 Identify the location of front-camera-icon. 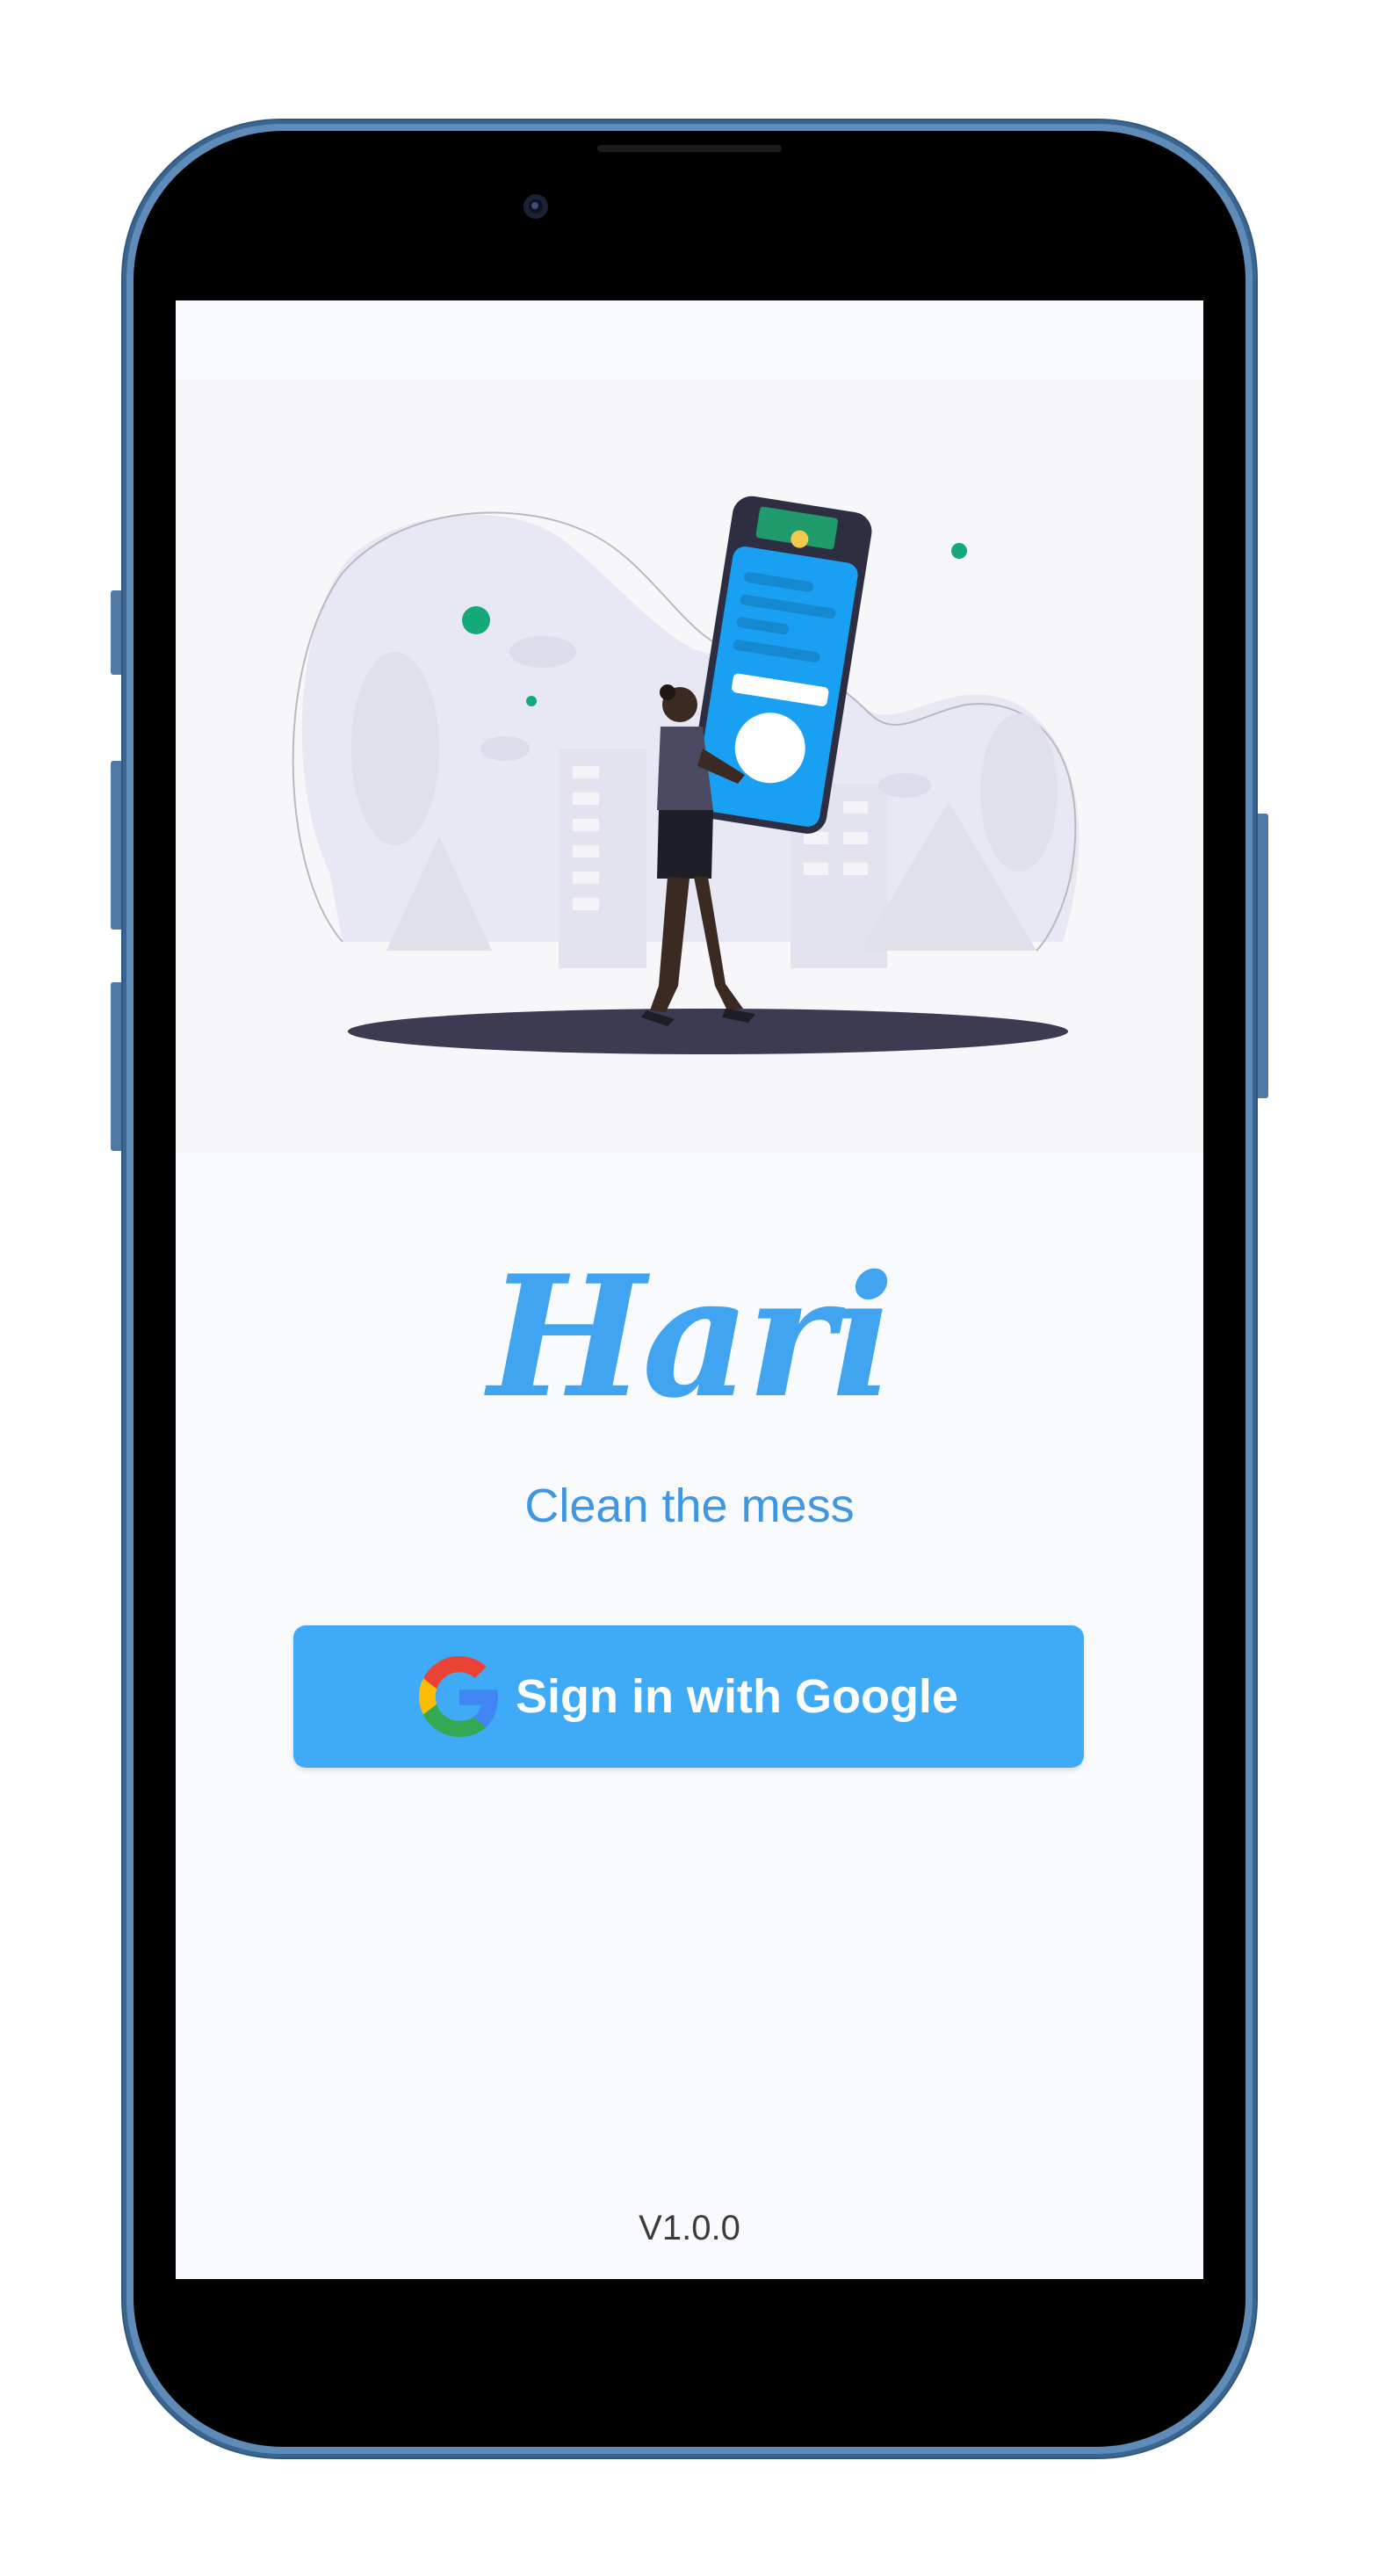
(535, 206).